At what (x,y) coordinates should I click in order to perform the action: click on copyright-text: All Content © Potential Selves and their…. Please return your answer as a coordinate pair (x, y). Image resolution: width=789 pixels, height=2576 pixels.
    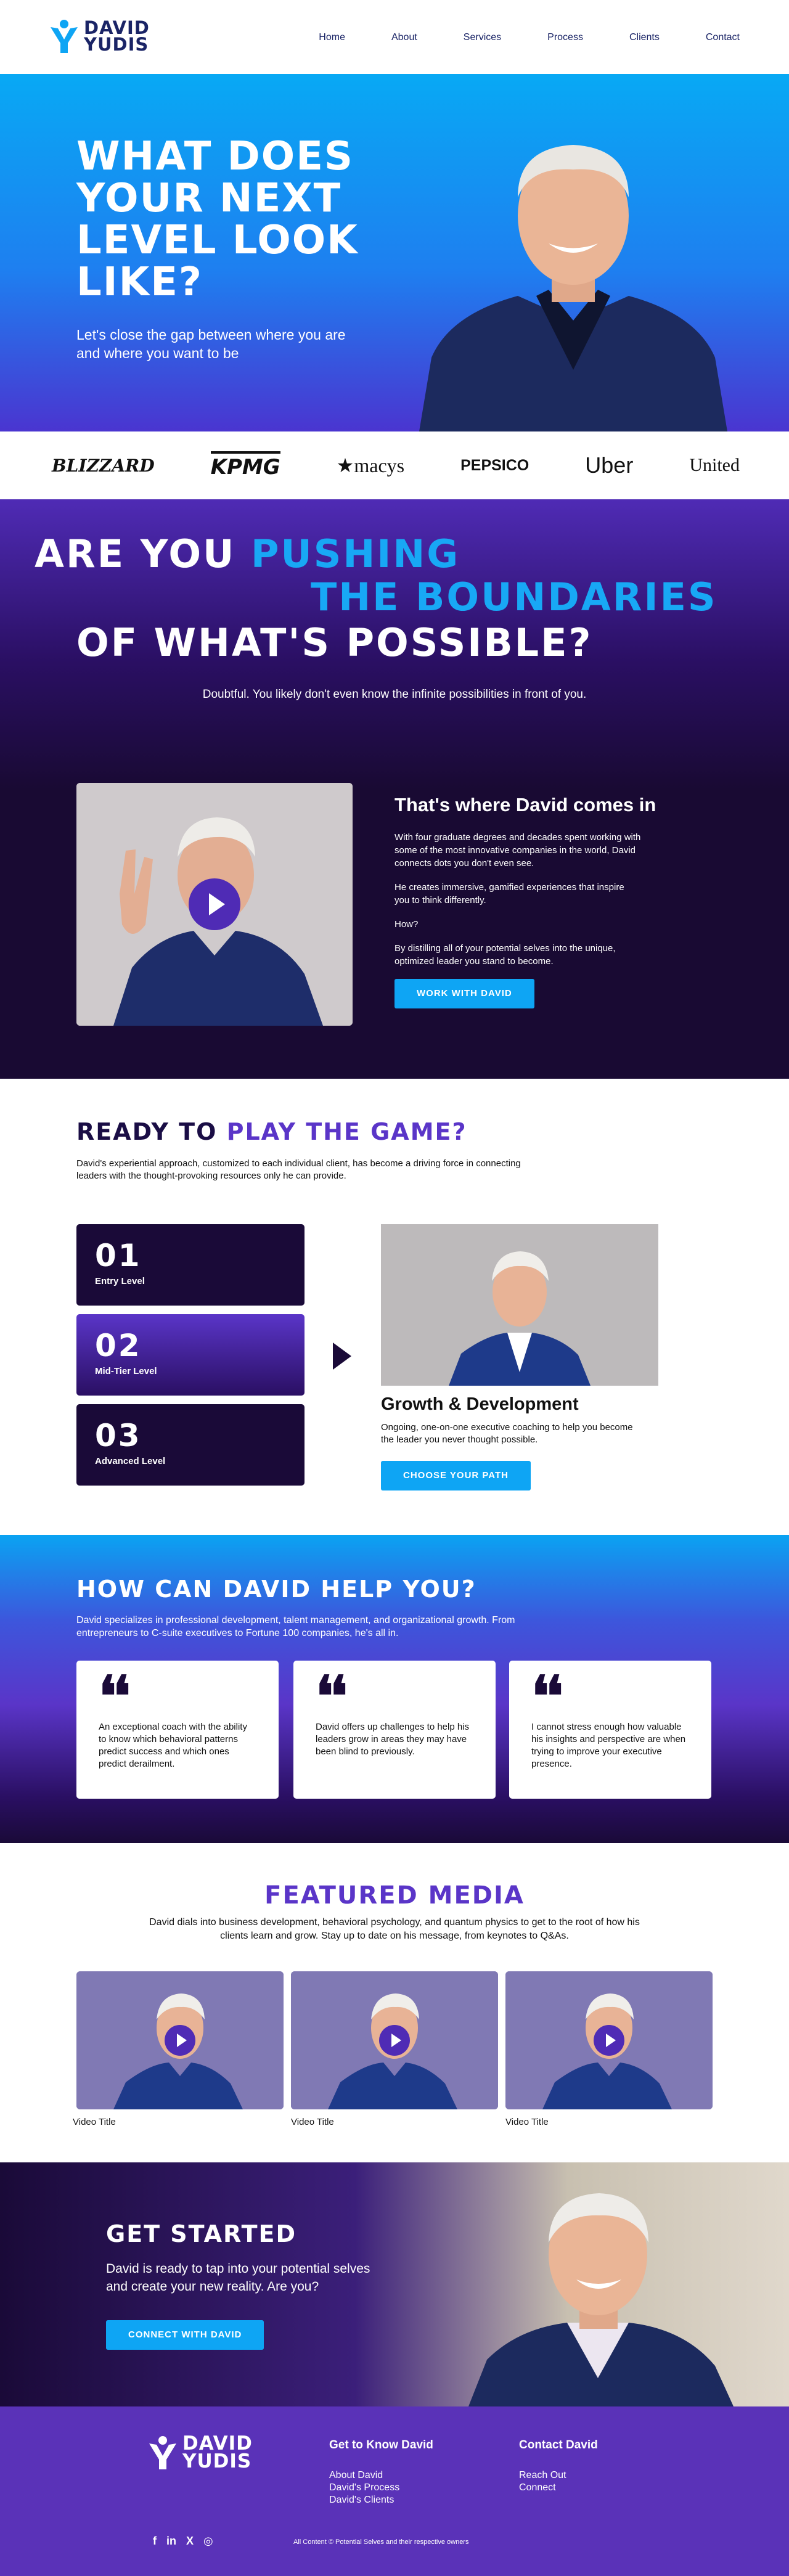
    Looking at the image, I should click on (381, 2542).